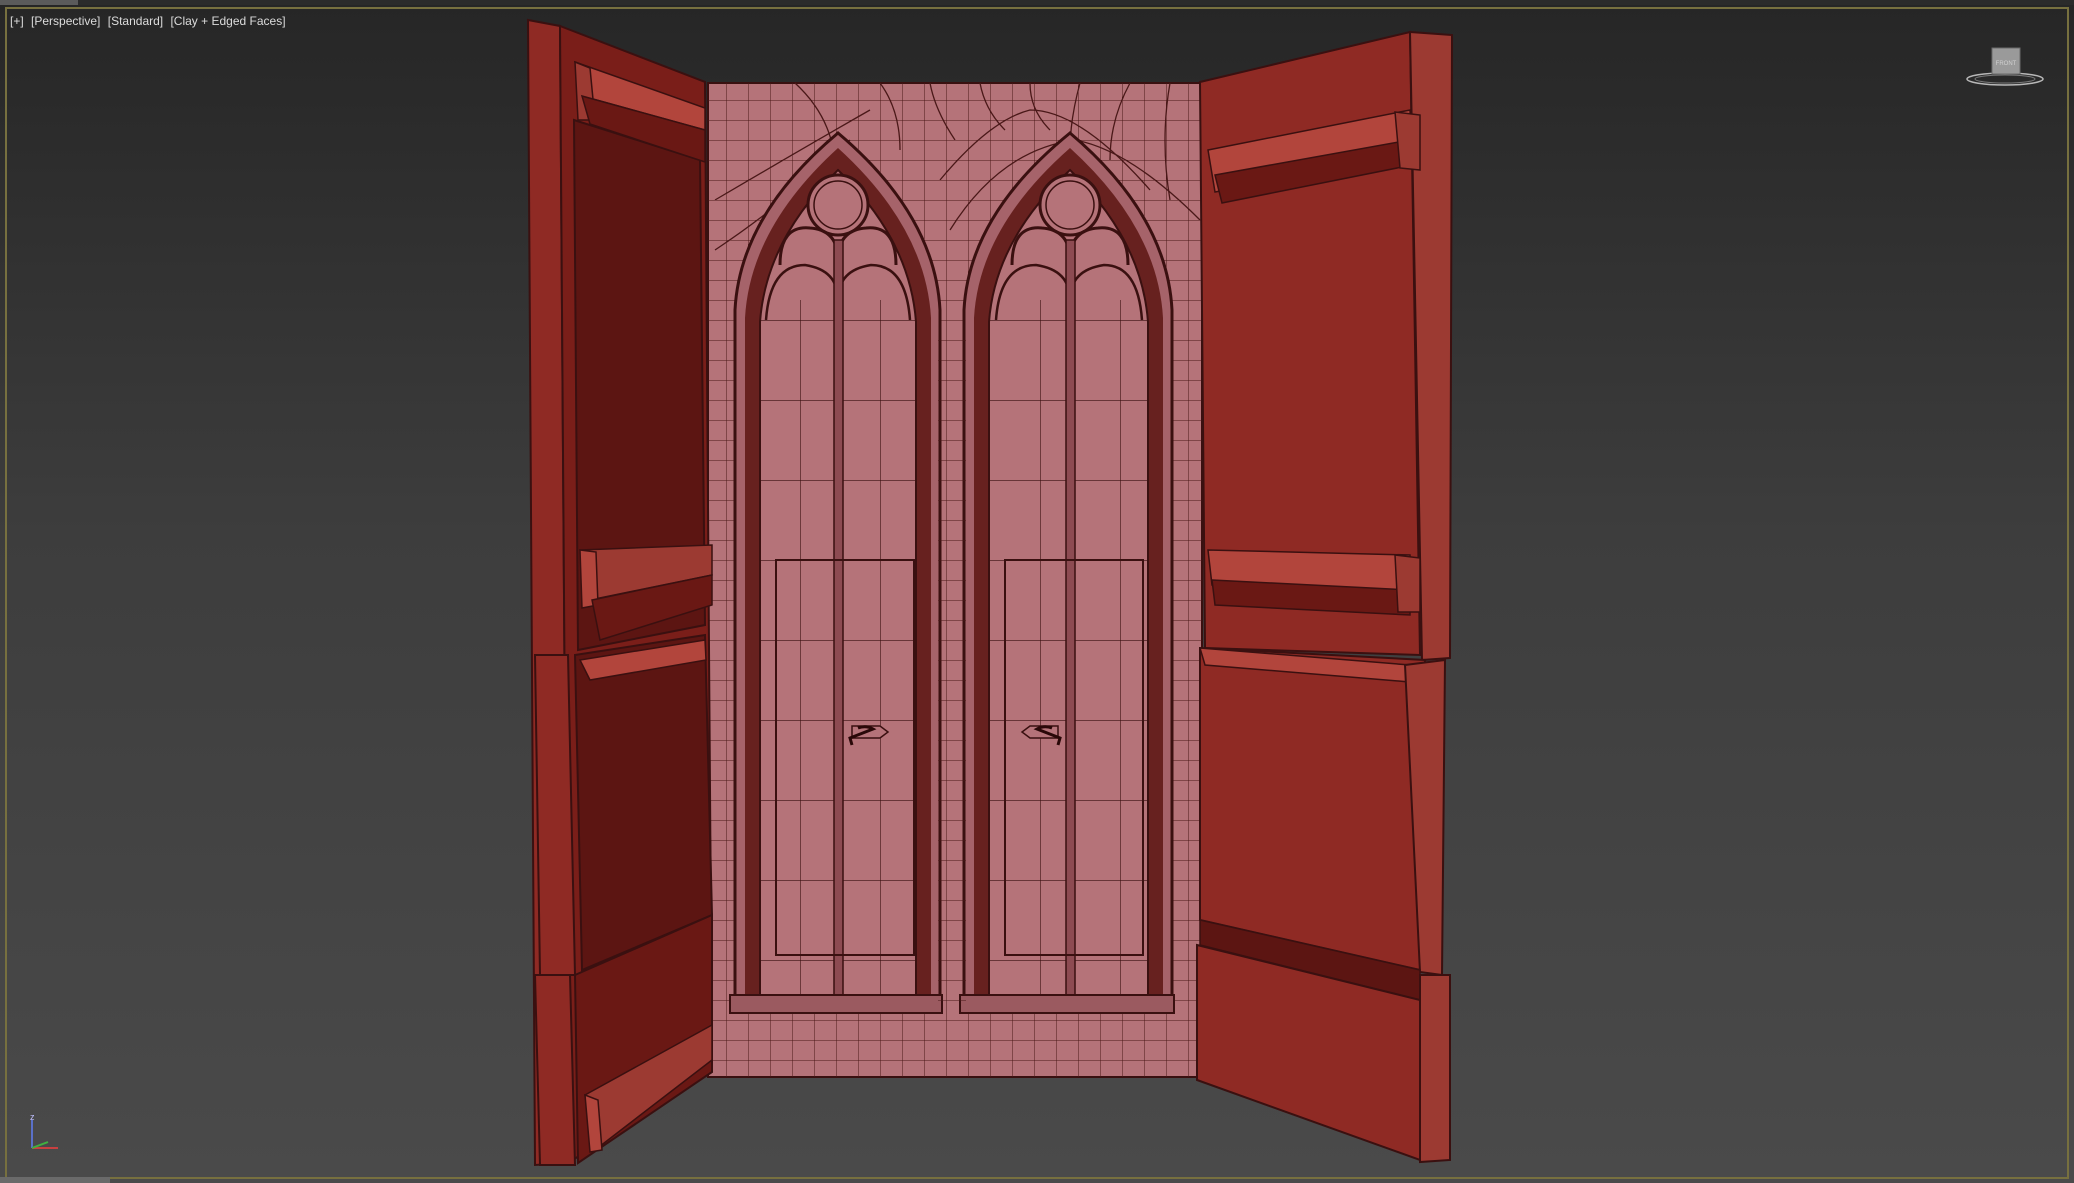 The width and height of the screenshot is (2074, 1183). Describe the element at coordinates (952, 670) in the screenshot. I see `center-pillar` at that location.